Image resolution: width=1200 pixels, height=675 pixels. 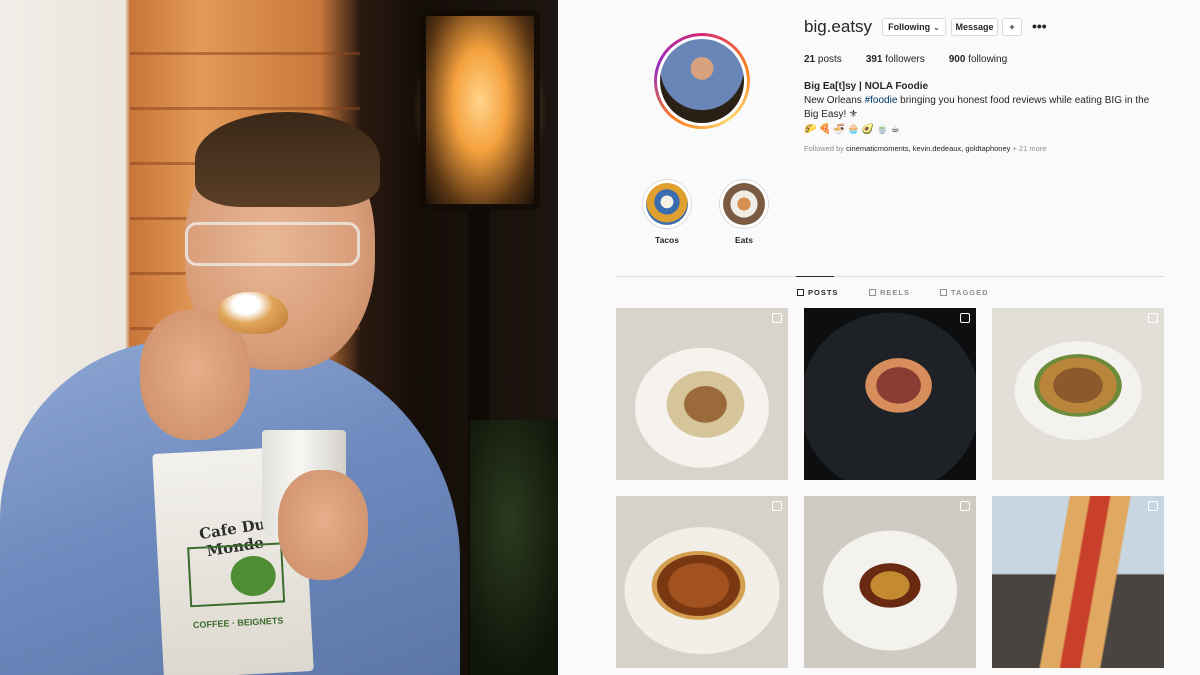 I want to click on profile-username: big.eatsy, so click(x=838, y=26).